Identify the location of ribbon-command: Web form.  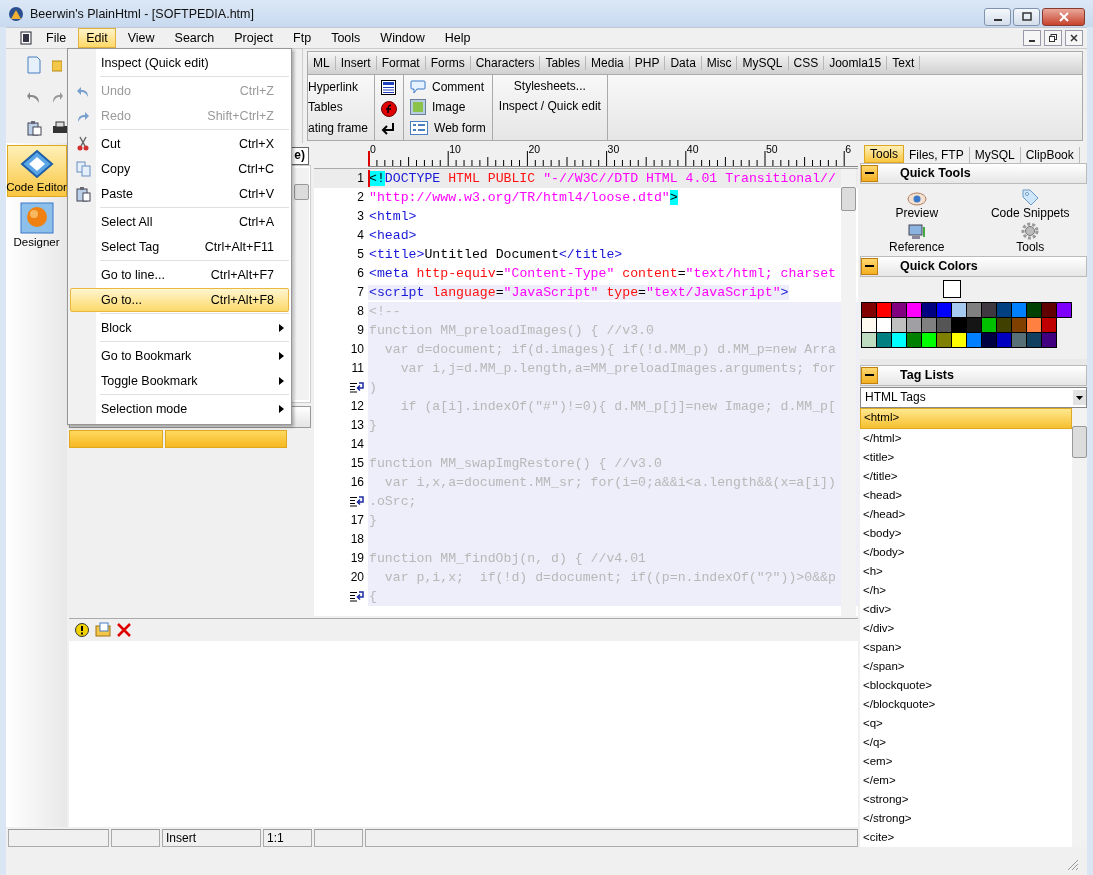
(460, 128).